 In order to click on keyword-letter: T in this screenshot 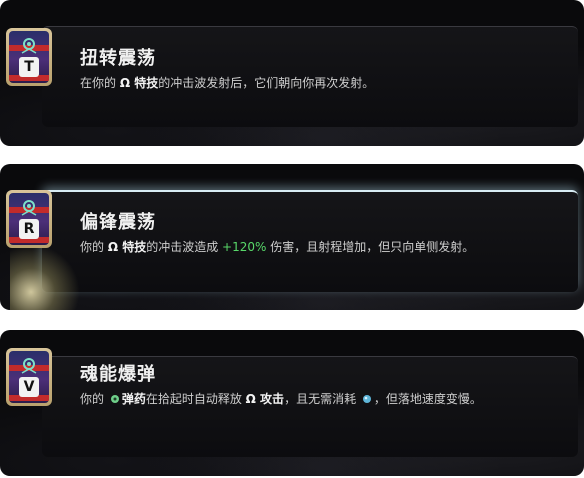, I will do `click(29, 67)`.